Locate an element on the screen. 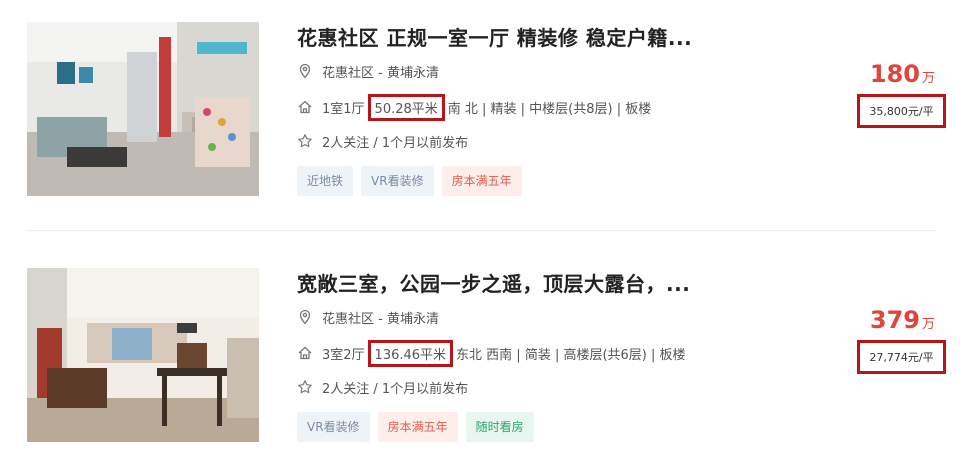 This screenshot has width=968, height=462. price-value: 180 is located at coordinates (894, 74).